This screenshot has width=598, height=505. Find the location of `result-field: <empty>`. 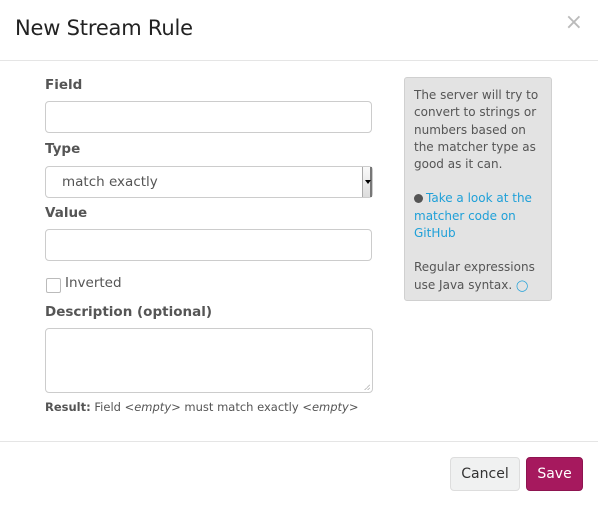

result-field: <empty> is located at coordinates (152, 407).